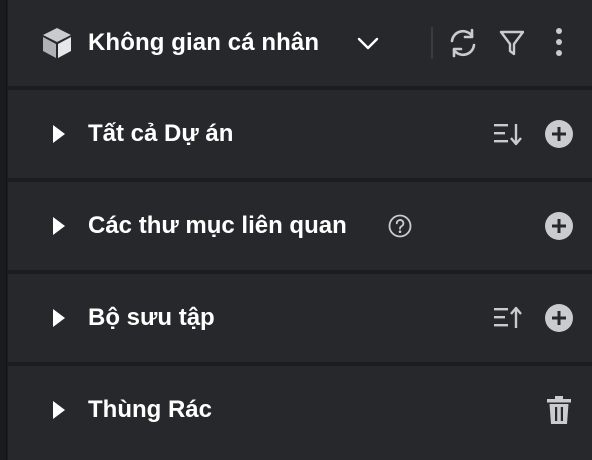 This screenshot has width=592, height=460. What do you see at coordinates (203, 43) in the screenshot?
I see `workspace-title: Không gian cá nhân` at bounding box center [203, 43].